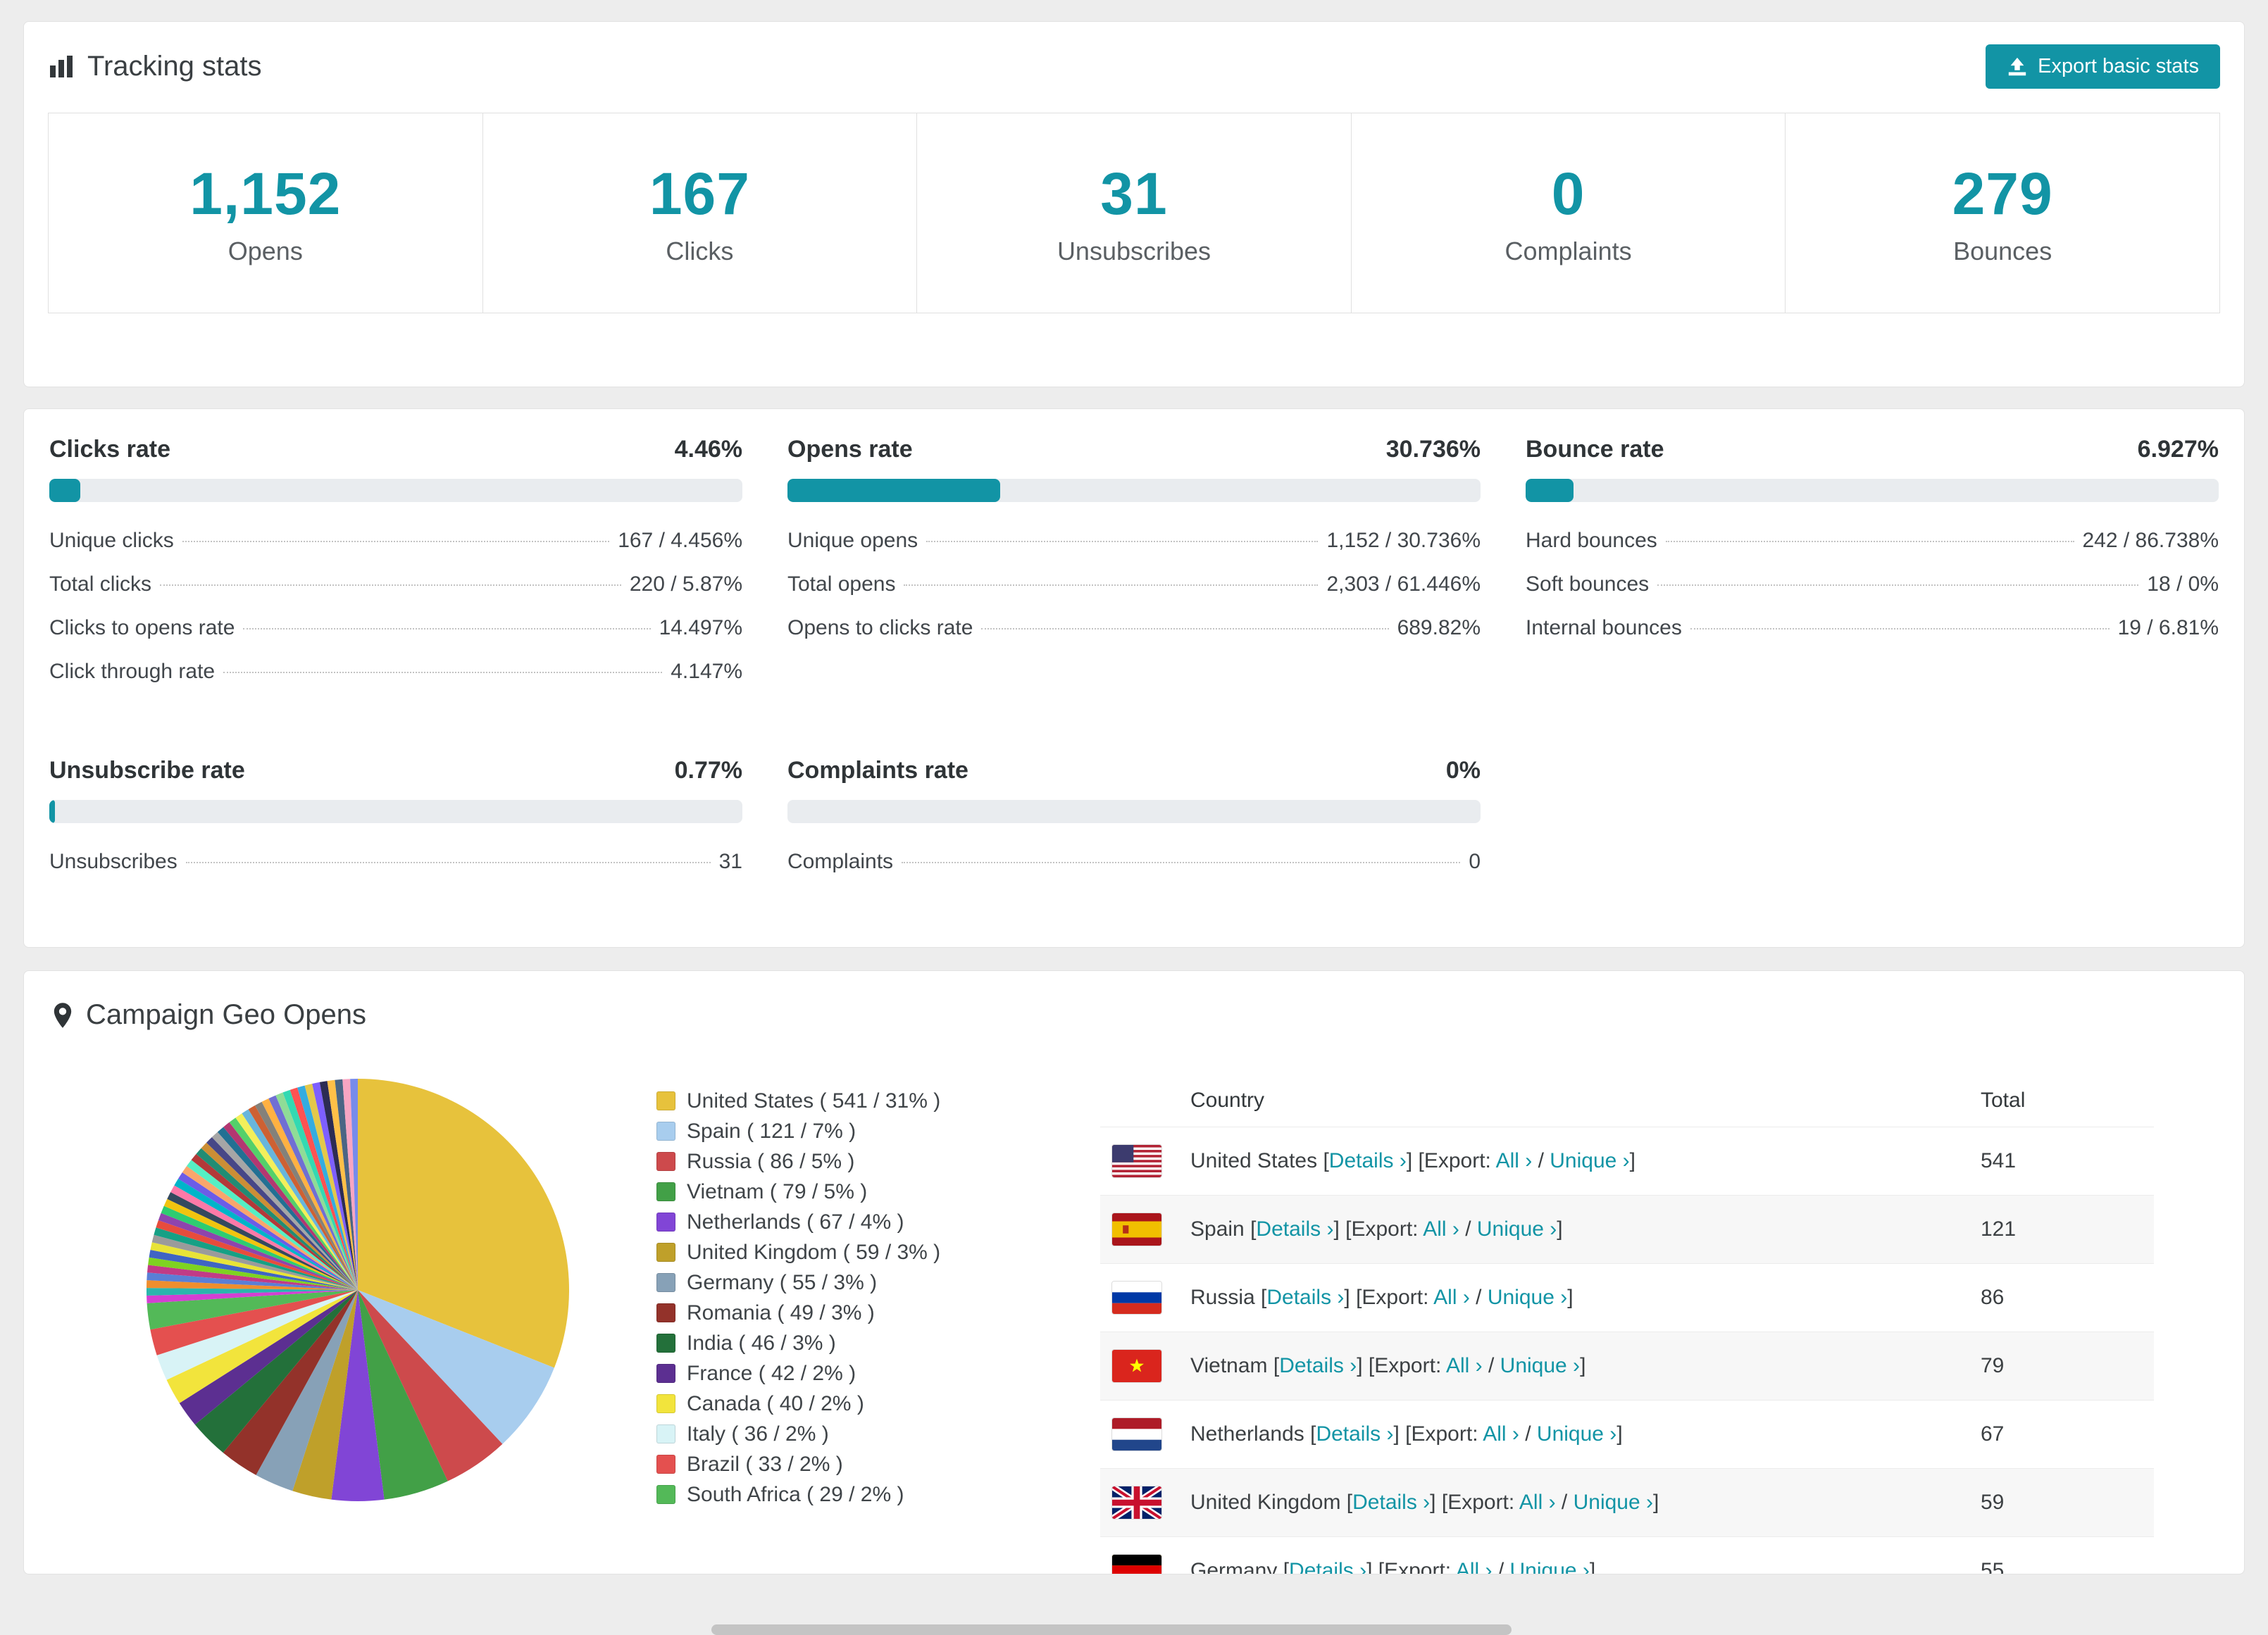 This screenshot has width=2268, height=1635. I want to click on stat-row-unique-clicks: Unique clicks 167 / 4.456%, so click(396, 541).